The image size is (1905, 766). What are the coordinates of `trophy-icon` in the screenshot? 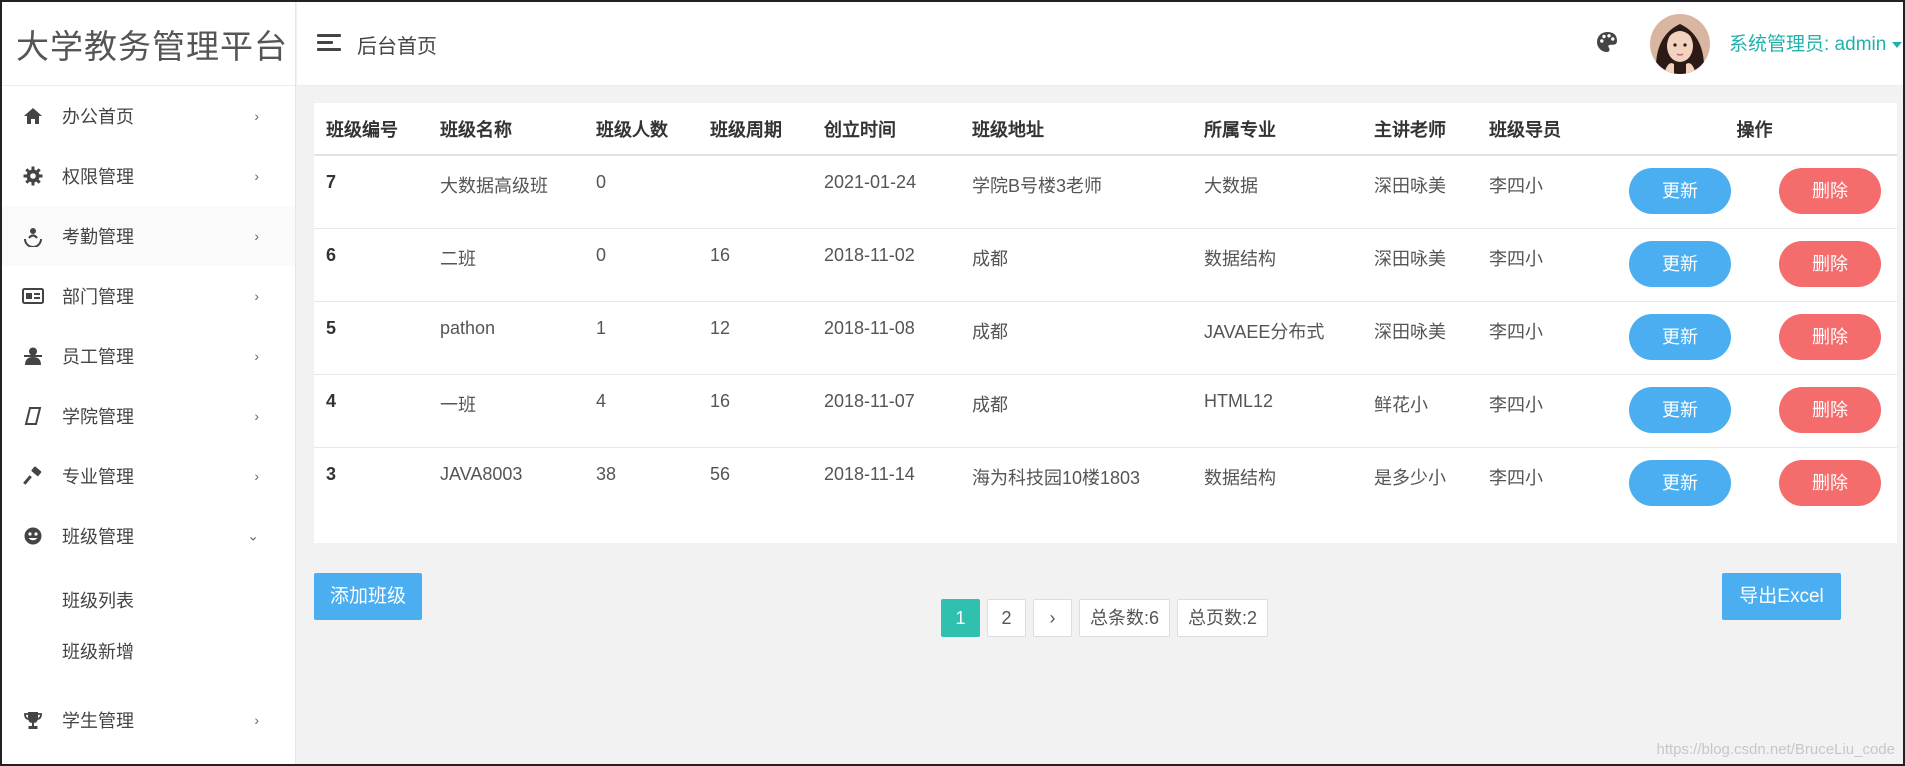 It's located at (33, 720).